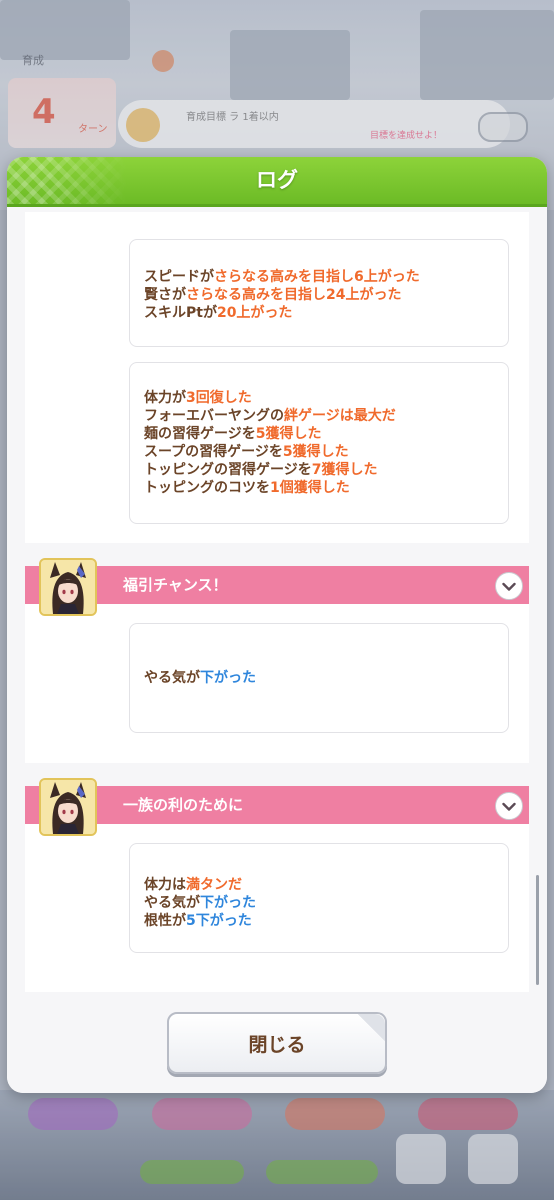 This screenshot has width=554, height=1200. What do you see at coordinates (344, 470) in the screenshot?
I see `log-line-segment: 7獲得した` at bounding box center [344, 470].